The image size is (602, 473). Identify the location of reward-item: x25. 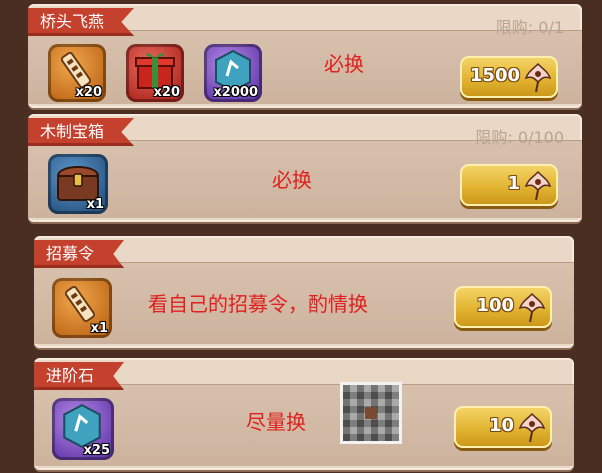
(83, 429).